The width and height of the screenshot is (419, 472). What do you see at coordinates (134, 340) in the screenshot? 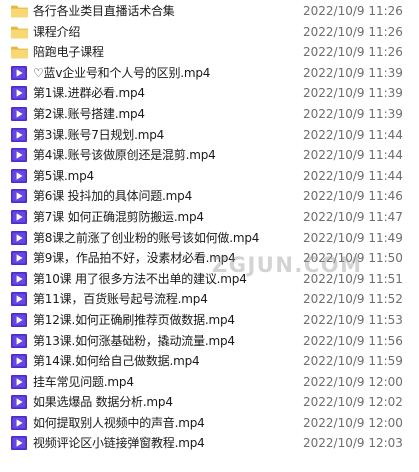
I see `file-name: 第13课.如何涨基础粉，撬动流量.mp4` at bounding box center [134, 340].